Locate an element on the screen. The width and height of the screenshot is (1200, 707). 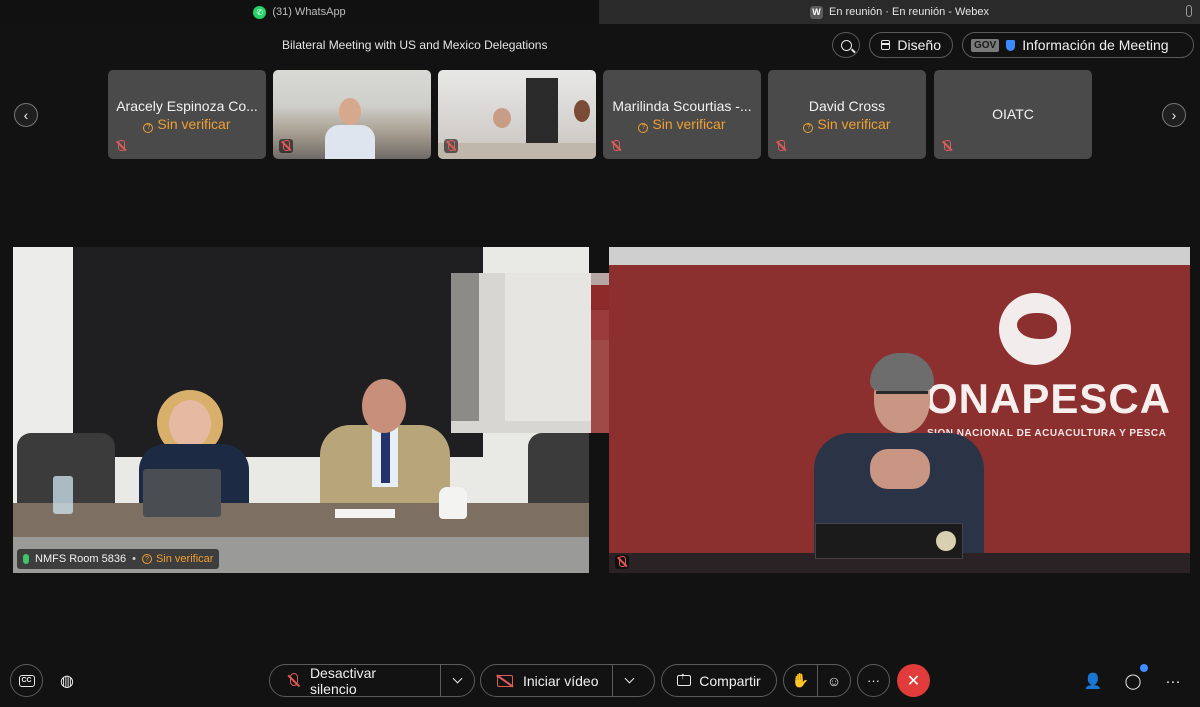
share-button: Compartir is located at coordinates (719, 680).